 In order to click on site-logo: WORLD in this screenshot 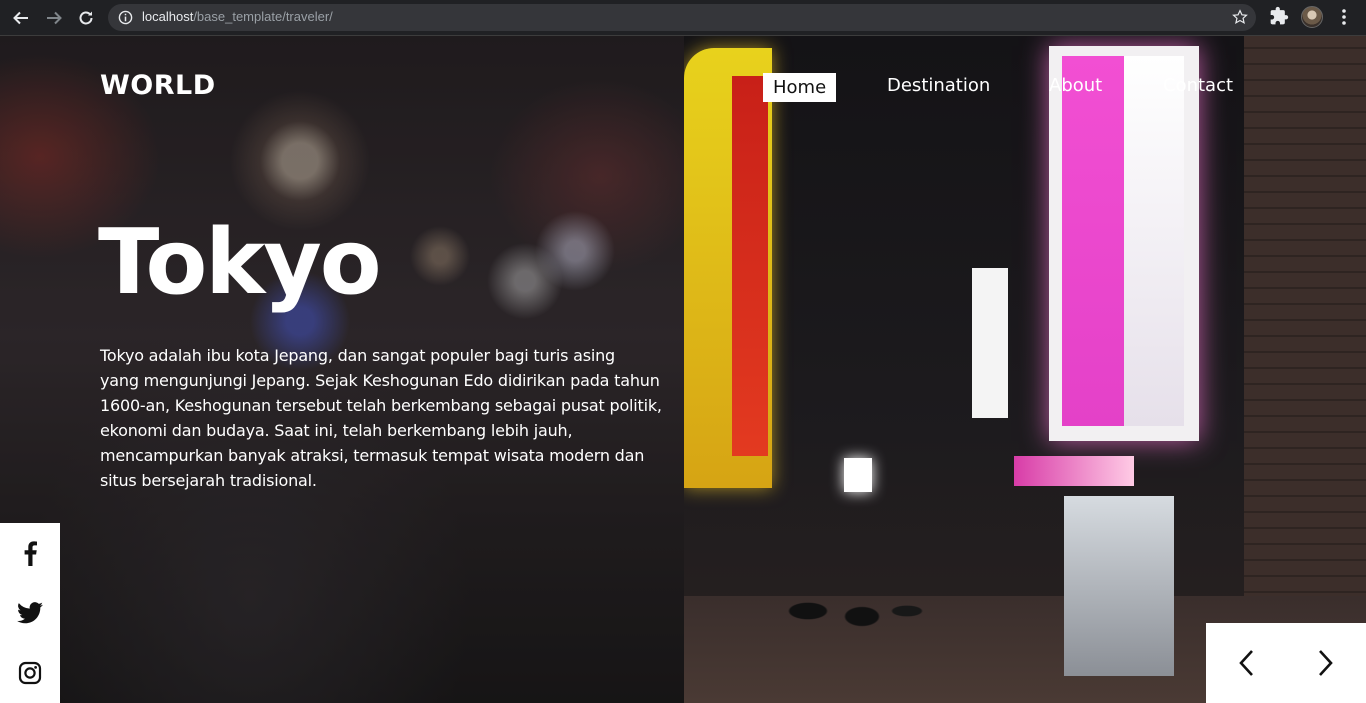, I will do `click(158, 85)`.